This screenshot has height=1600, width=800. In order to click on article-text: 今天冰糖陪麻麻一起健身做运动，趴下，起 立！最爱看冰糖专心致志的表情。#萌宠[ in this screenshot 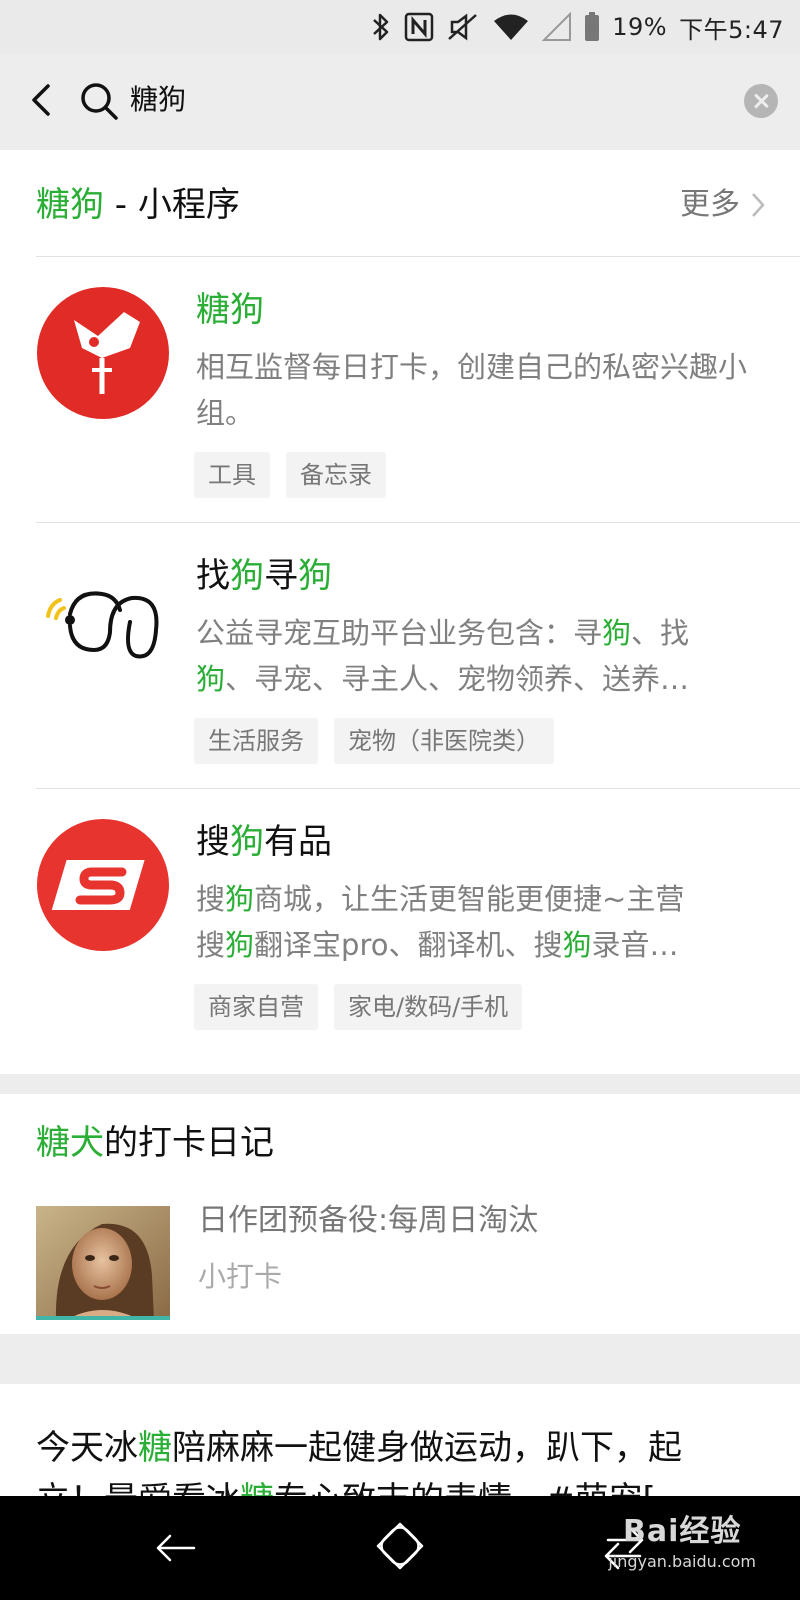, I will do `click(401, 1463)`.